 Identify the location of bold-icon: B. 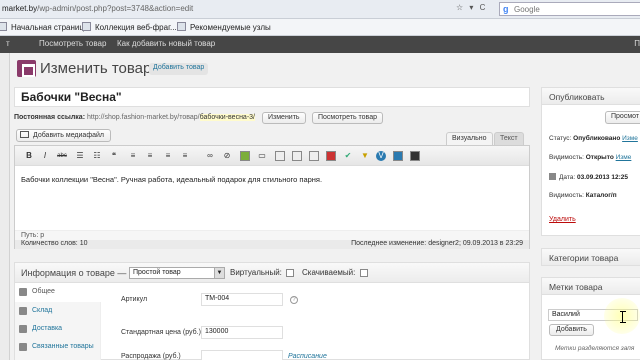
(29, 156).